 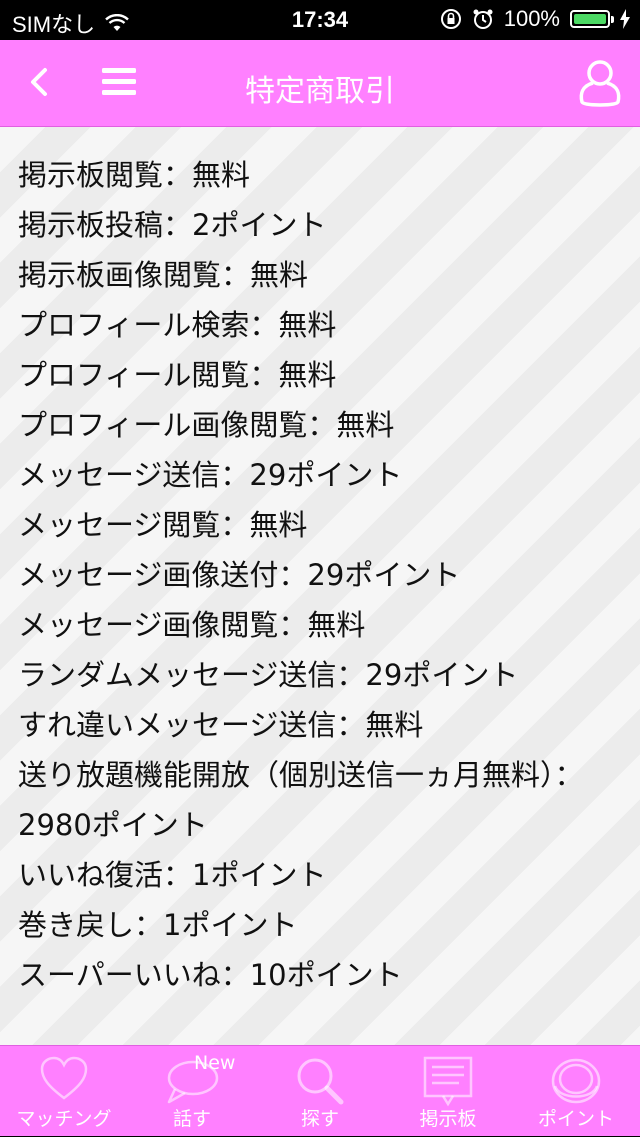 What do you see at coordinates (320, 138) in the screenshot?
I see `list-item-cutoff` at bounding box center [320, 138].